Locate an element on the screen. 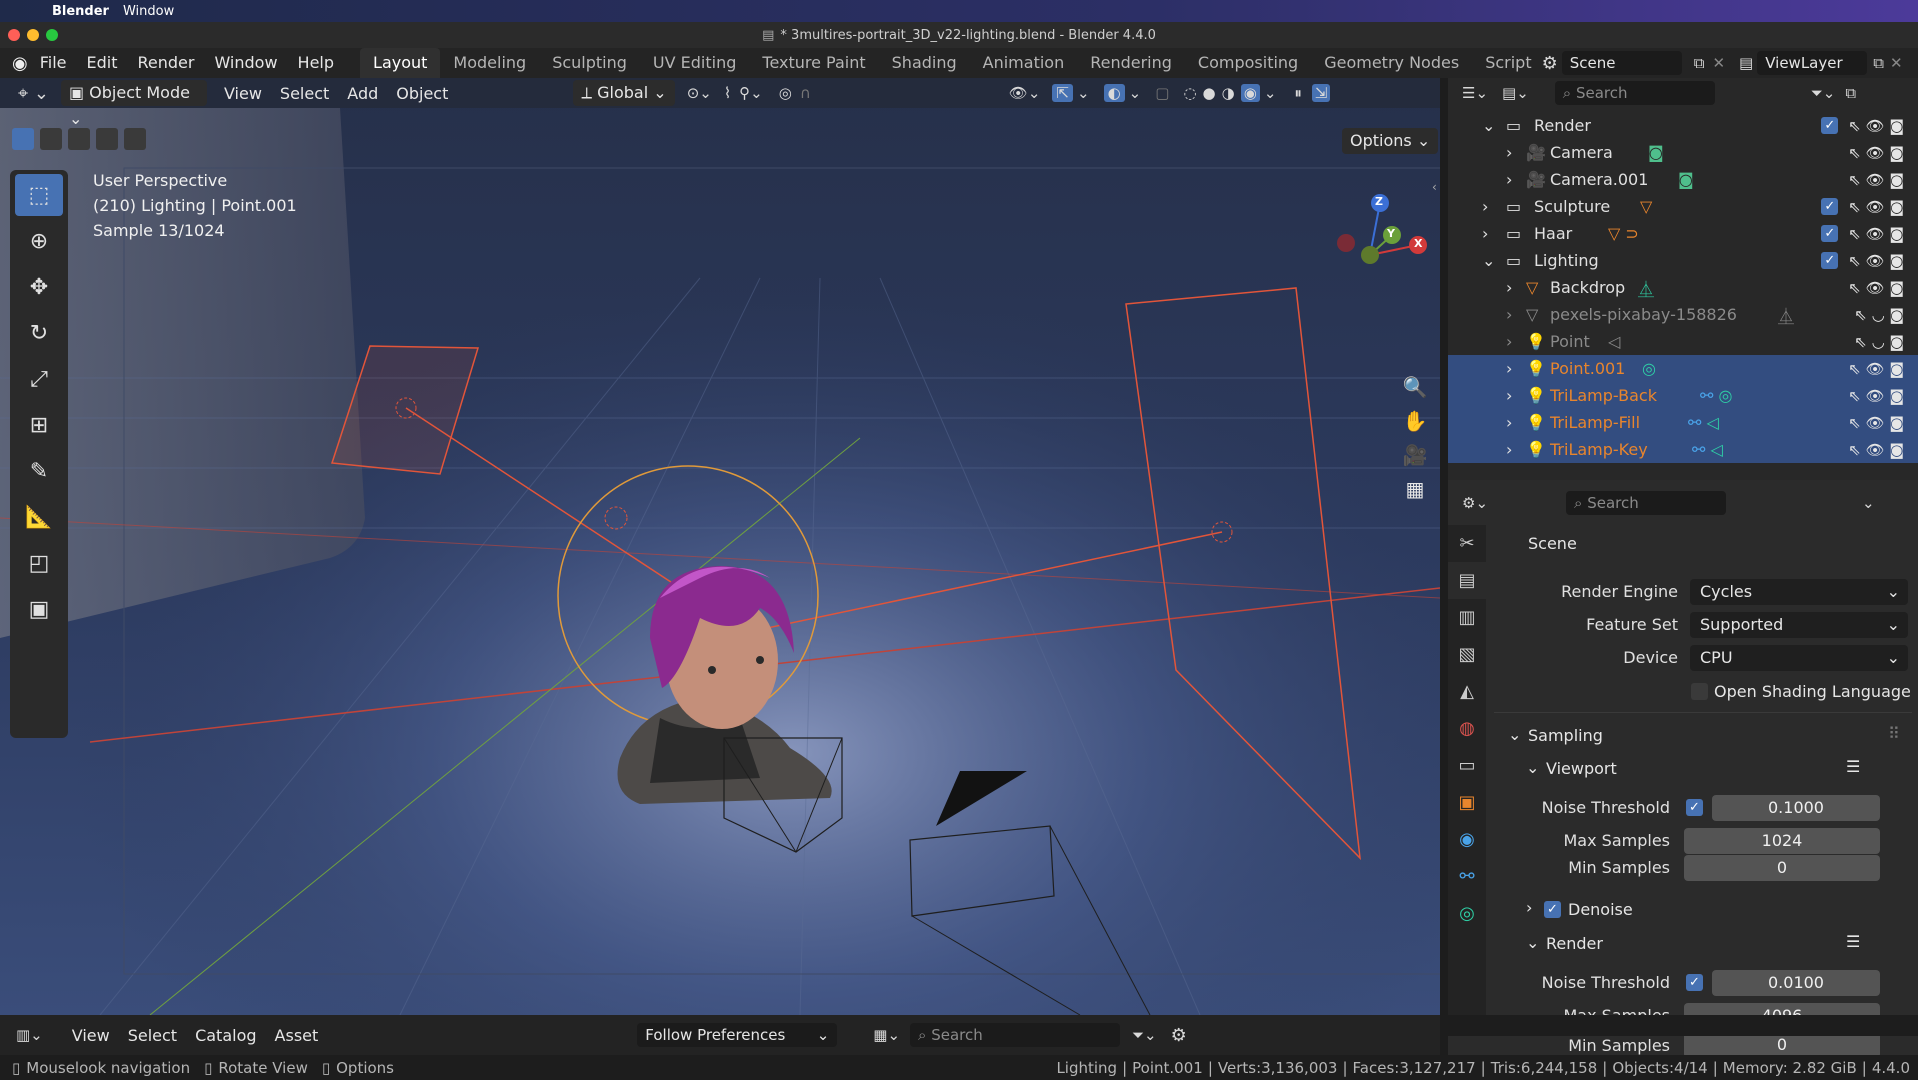 The image size is (1918, 1080). select-new-icon is located at coordinates (23, 139).